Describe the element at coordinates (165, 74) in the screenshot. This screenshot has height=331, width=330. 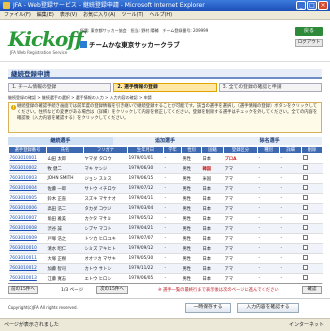
I see `page-title: 継続登録申請` at that location.